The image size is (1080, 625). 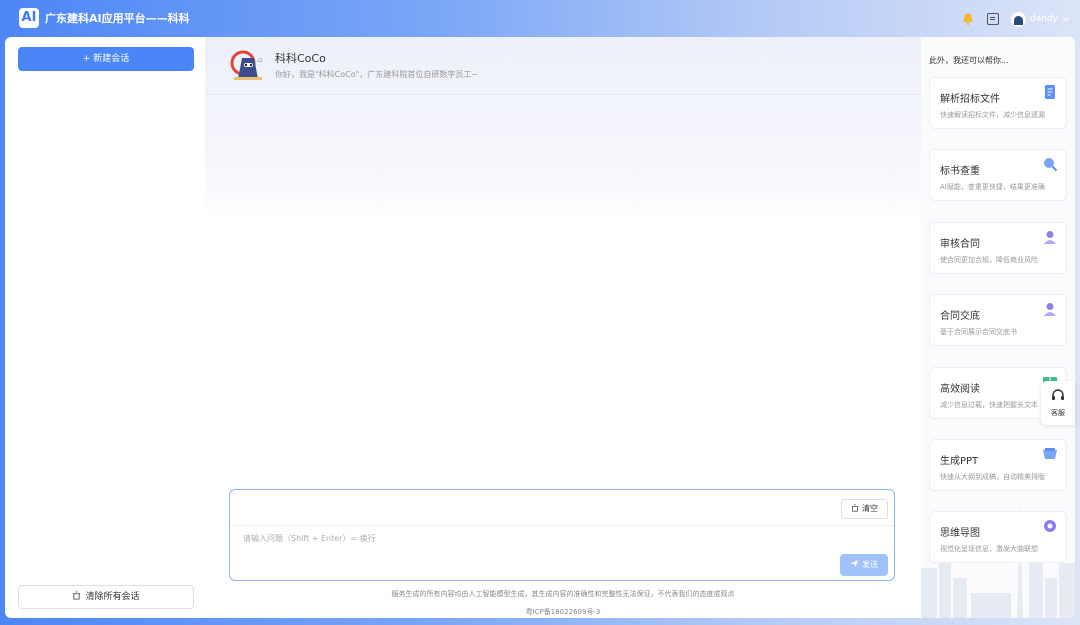 What do you see at coordinates (960, 171) in the screenshot?
I see `card-title: 标书查重` at bounding box center [960, 171].